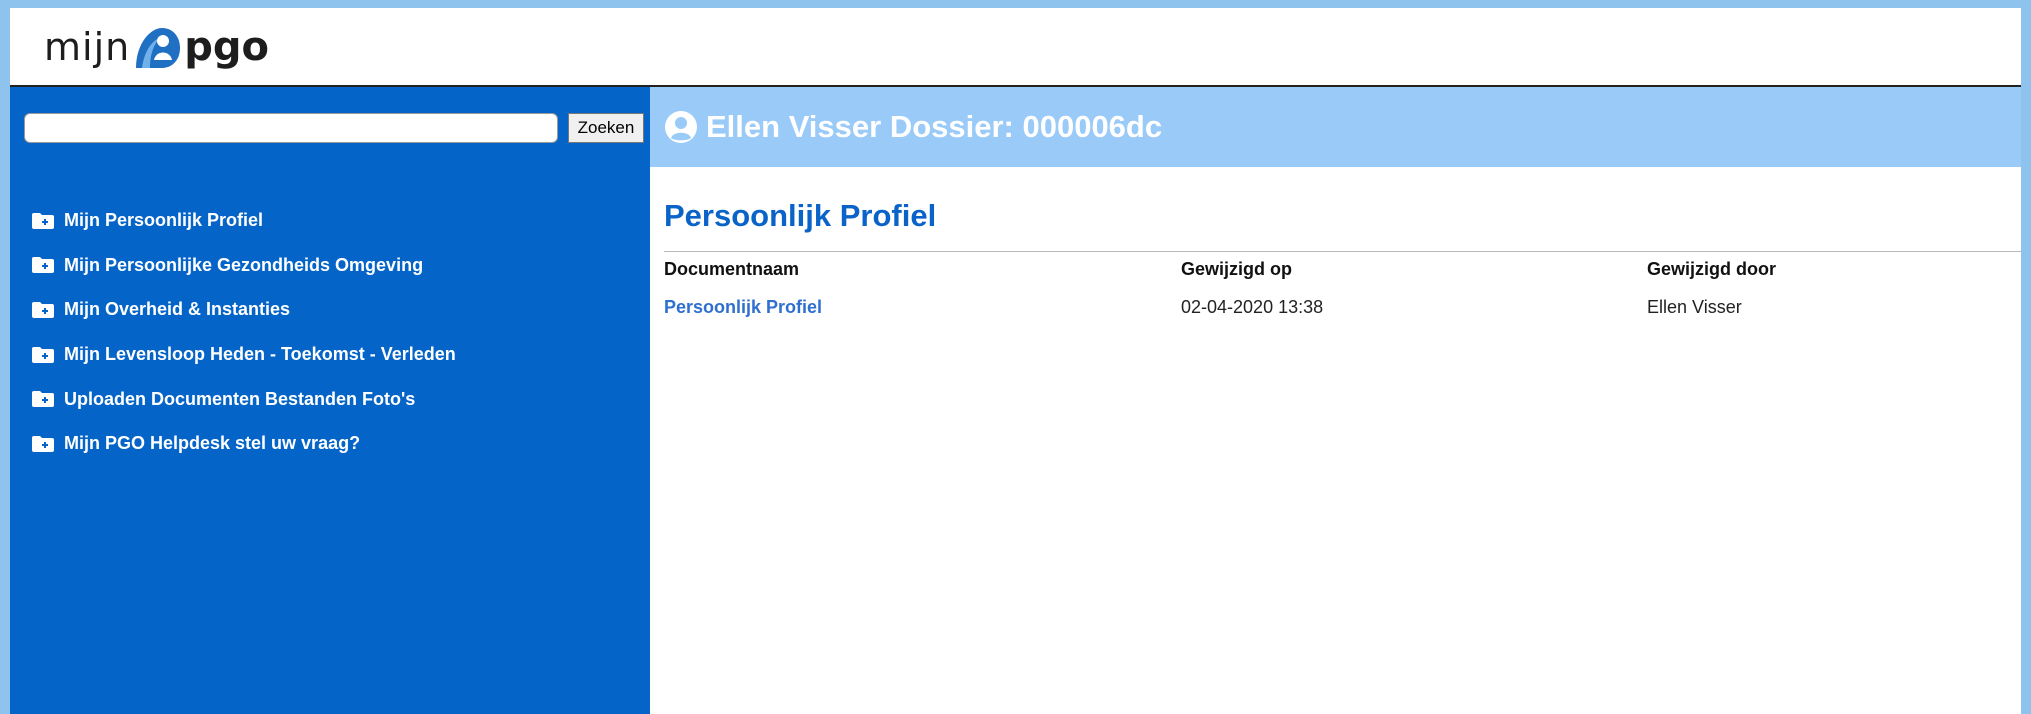 The width and height of the screenshot is (2031, 714). I want to click on column-header-gewijzigd-door: Gewijzigd door, so click(1711, 269).